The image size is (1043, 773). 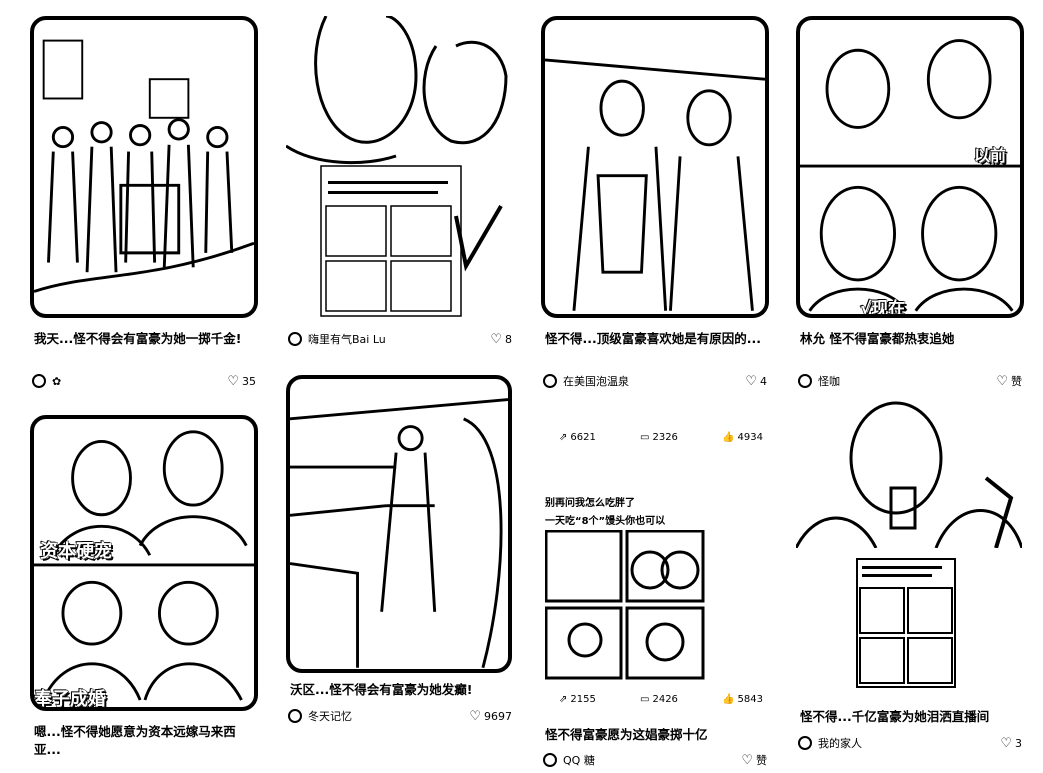 I want to click on card-meta: 我的家人 ♡ 3, so click(x=910, y=743).